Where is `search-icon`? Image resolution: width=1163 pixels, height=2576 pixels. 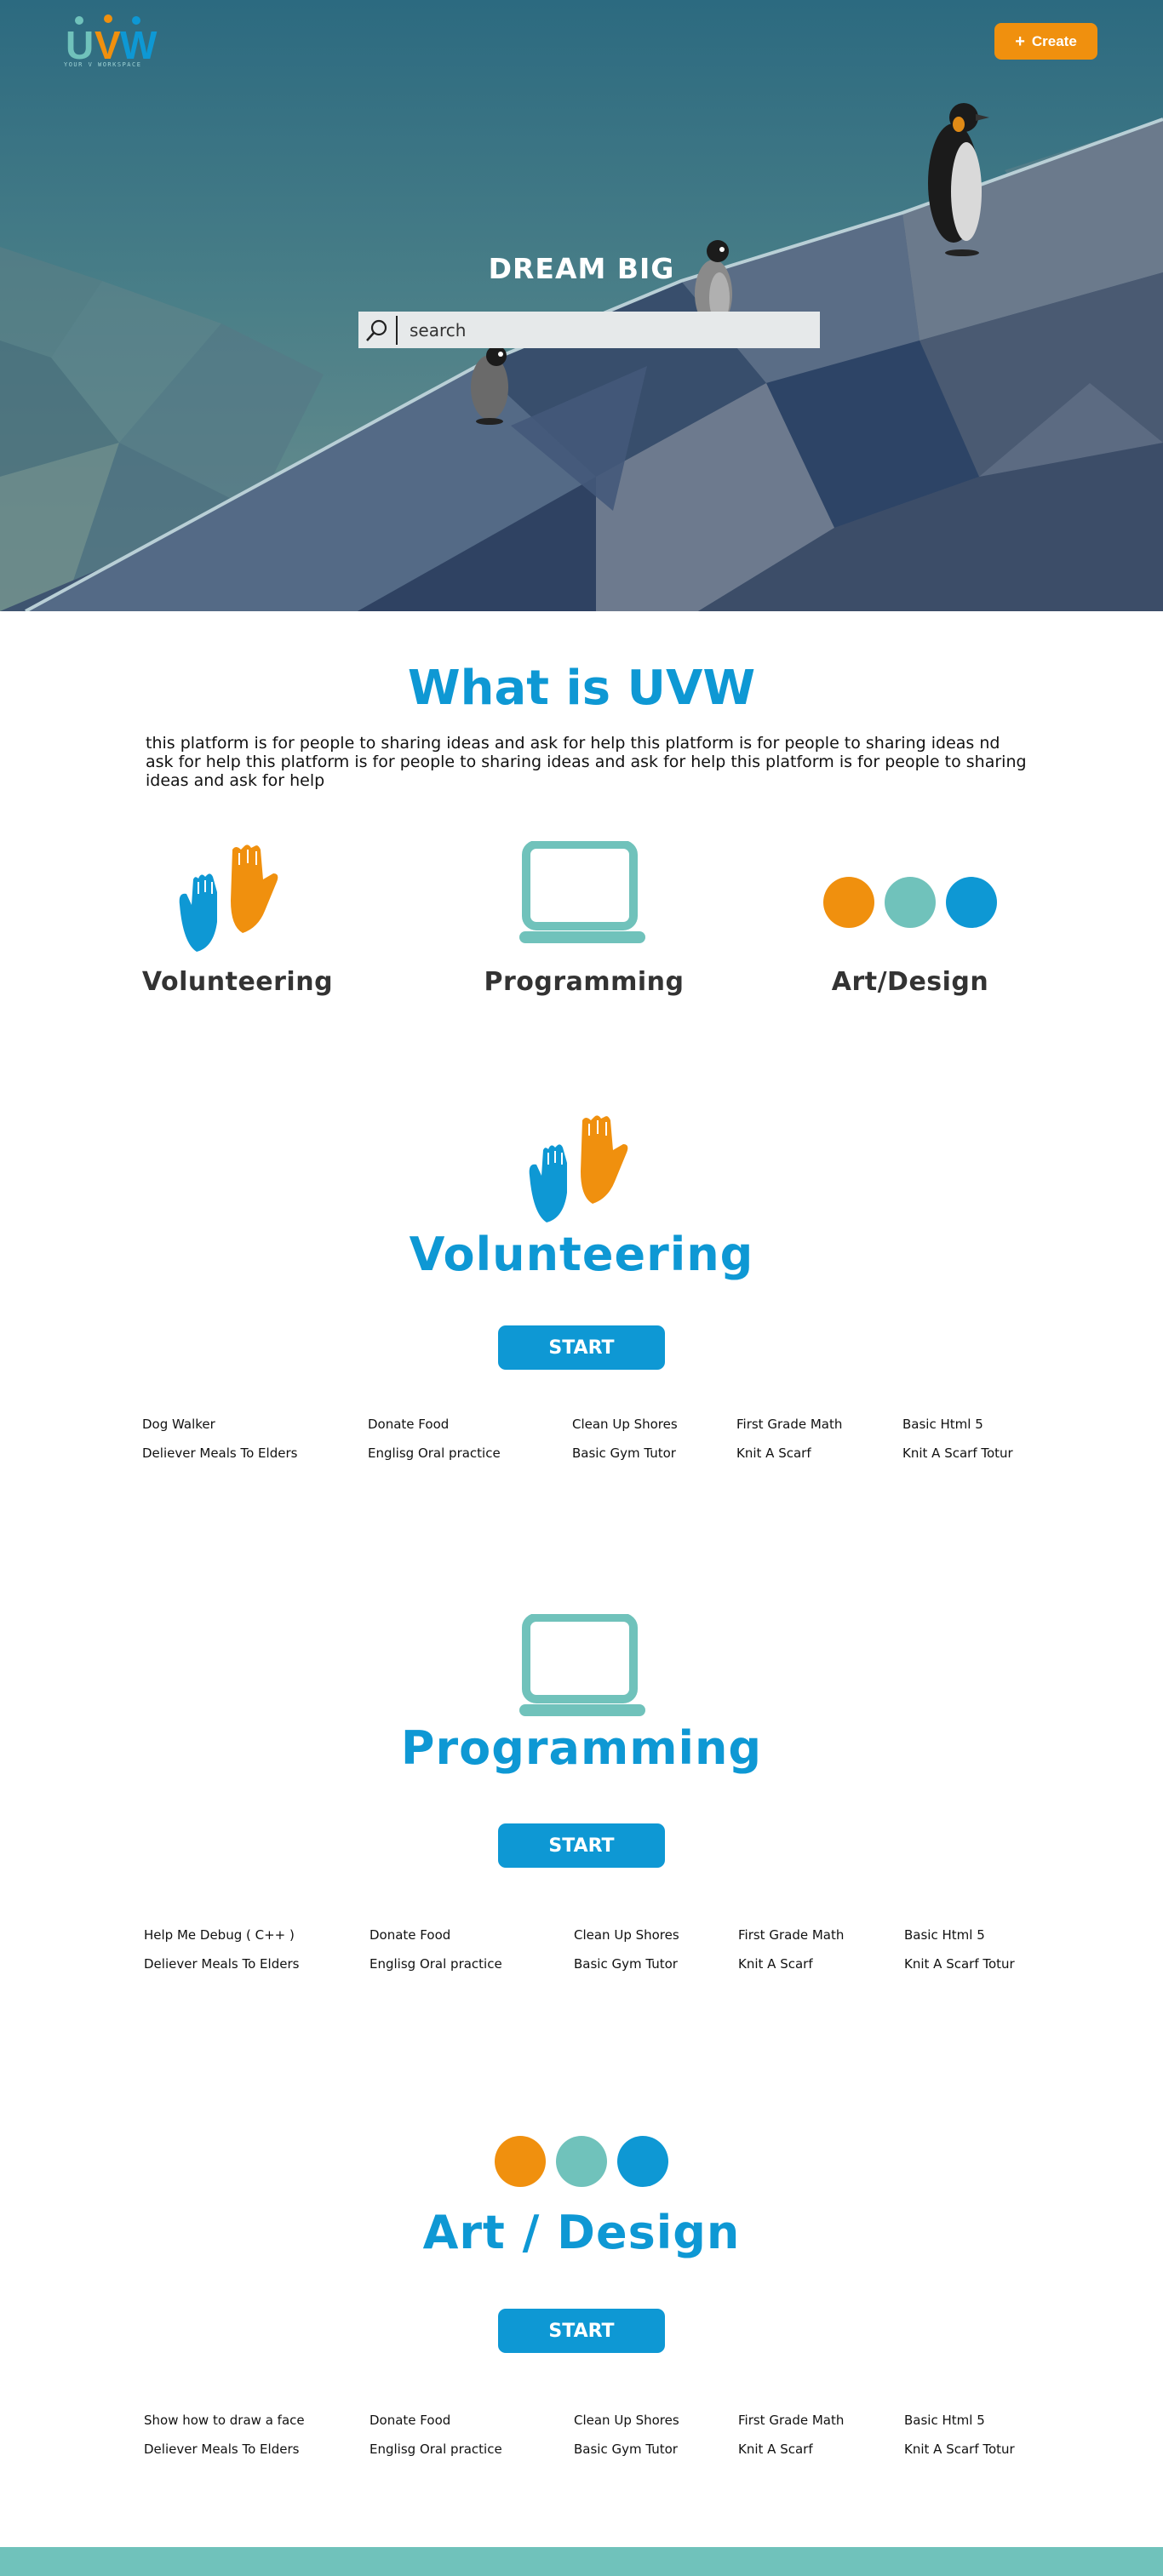 search-icon is located at coordinates (378, 330).